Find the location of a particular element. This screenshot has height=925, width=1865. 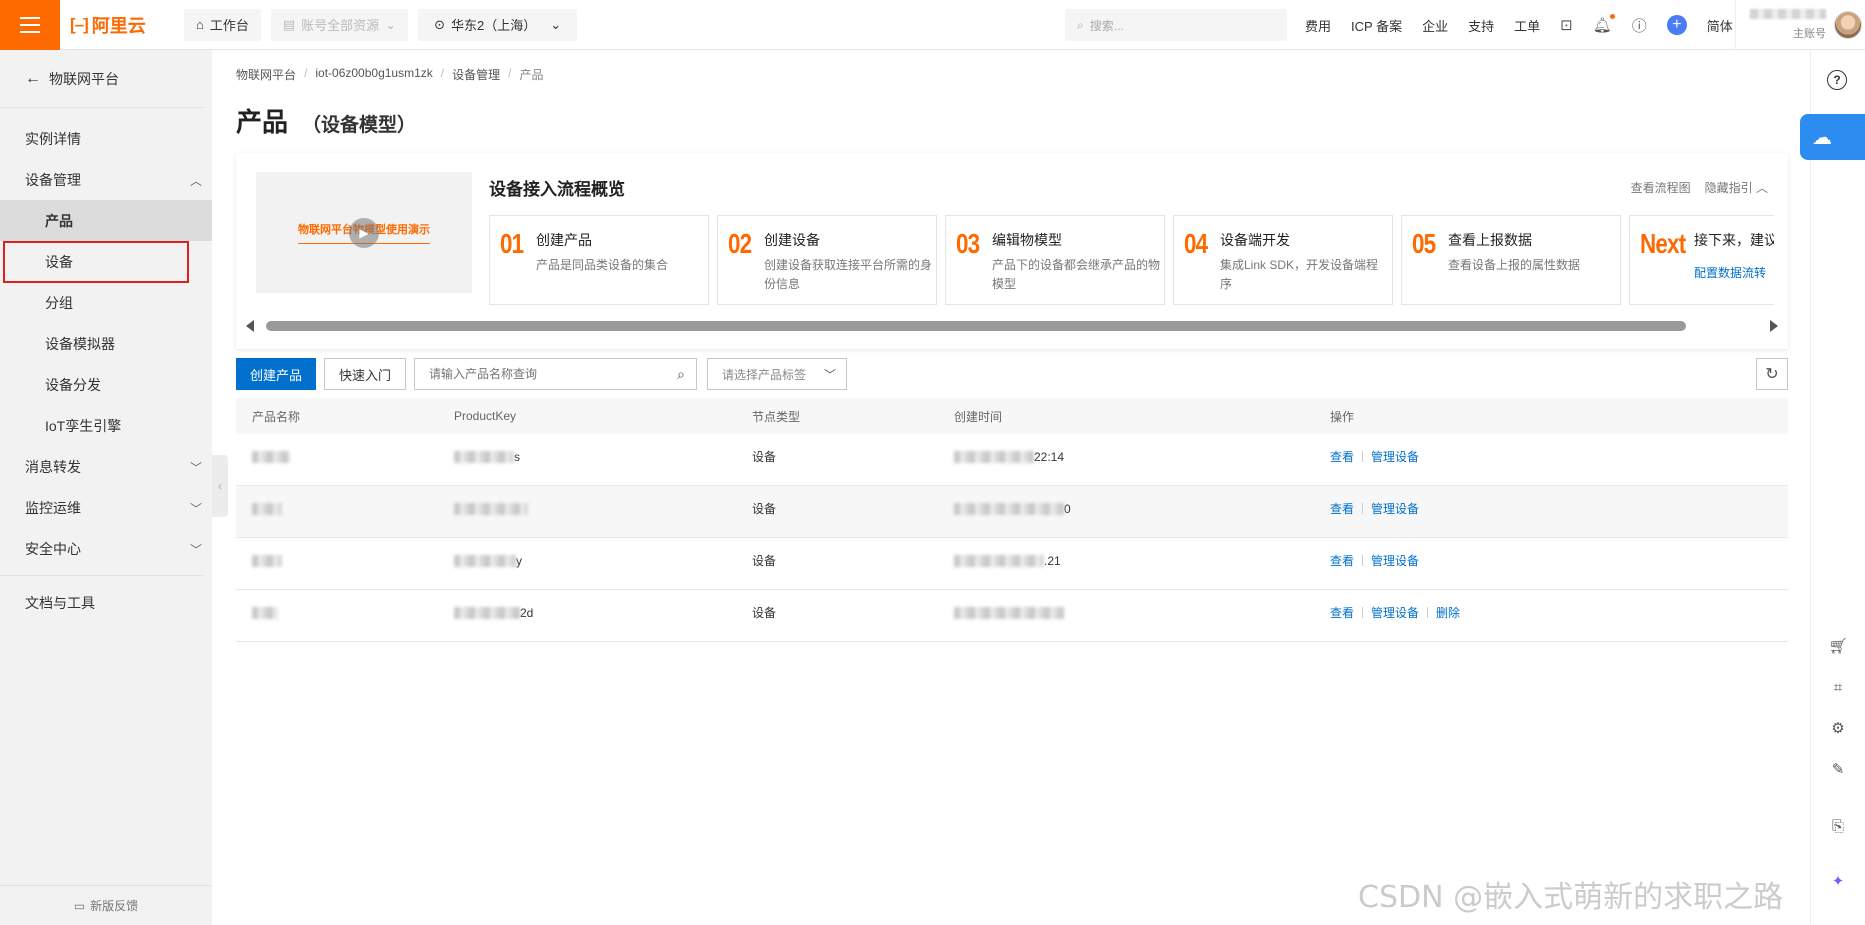

gear-icon: ⚙ is located at coordinates (1838, 728).